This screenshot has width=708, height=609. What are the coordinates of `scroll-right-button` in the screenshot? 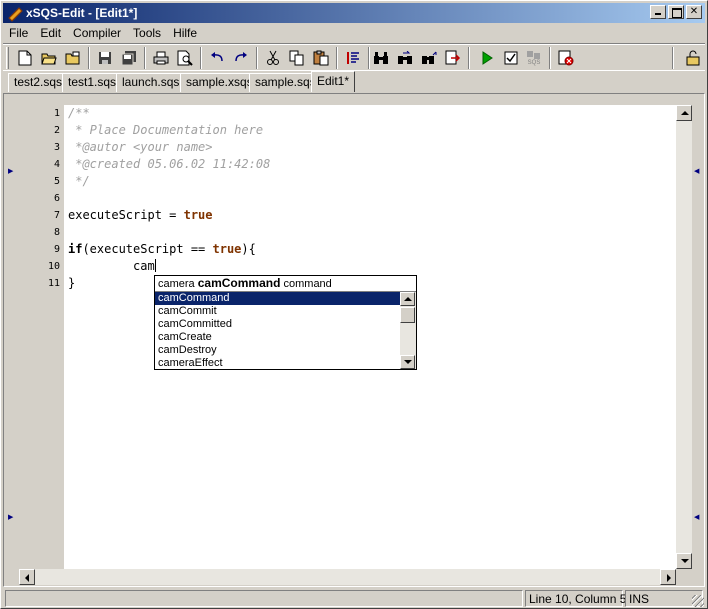 It's located at (668, 577).